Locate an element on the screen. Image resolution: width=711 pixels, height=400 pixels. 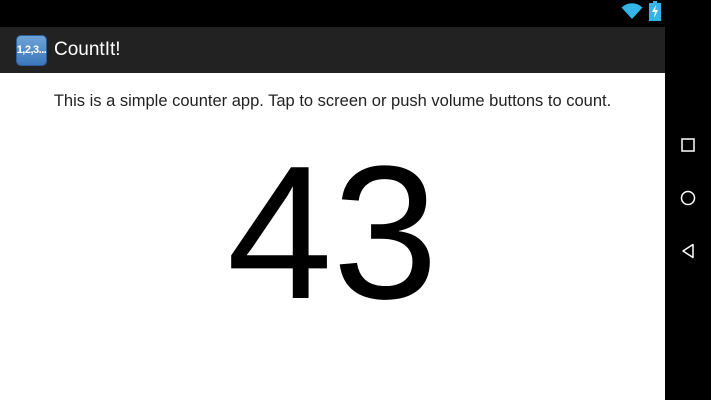
home-button is located at coordinates (688, 200).